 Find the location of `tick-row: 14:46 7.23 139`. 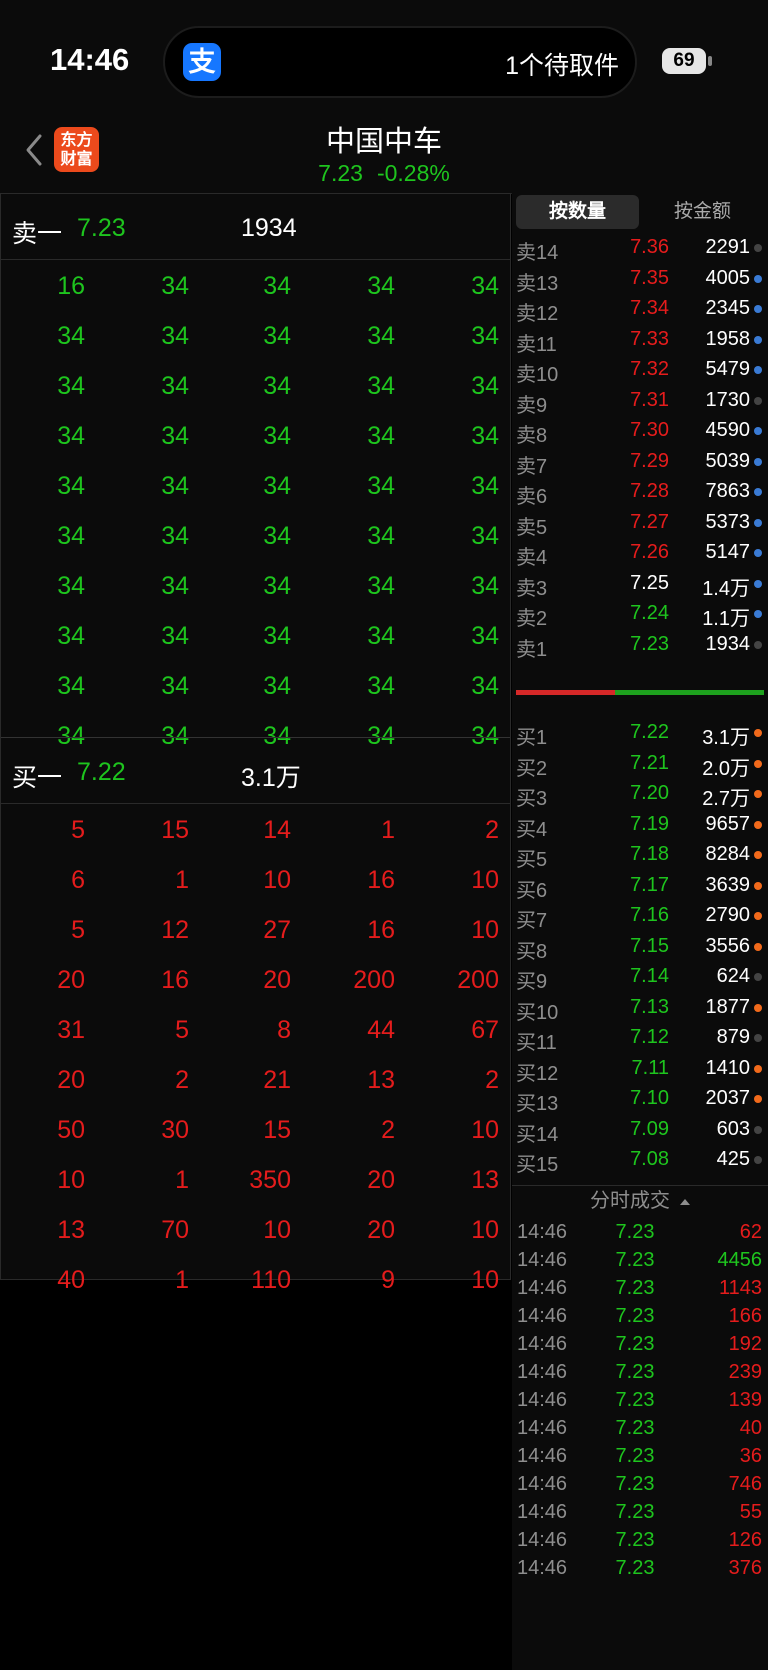

tick-row: 14:46 7.23 139 is located at coordinates (640, 1400).